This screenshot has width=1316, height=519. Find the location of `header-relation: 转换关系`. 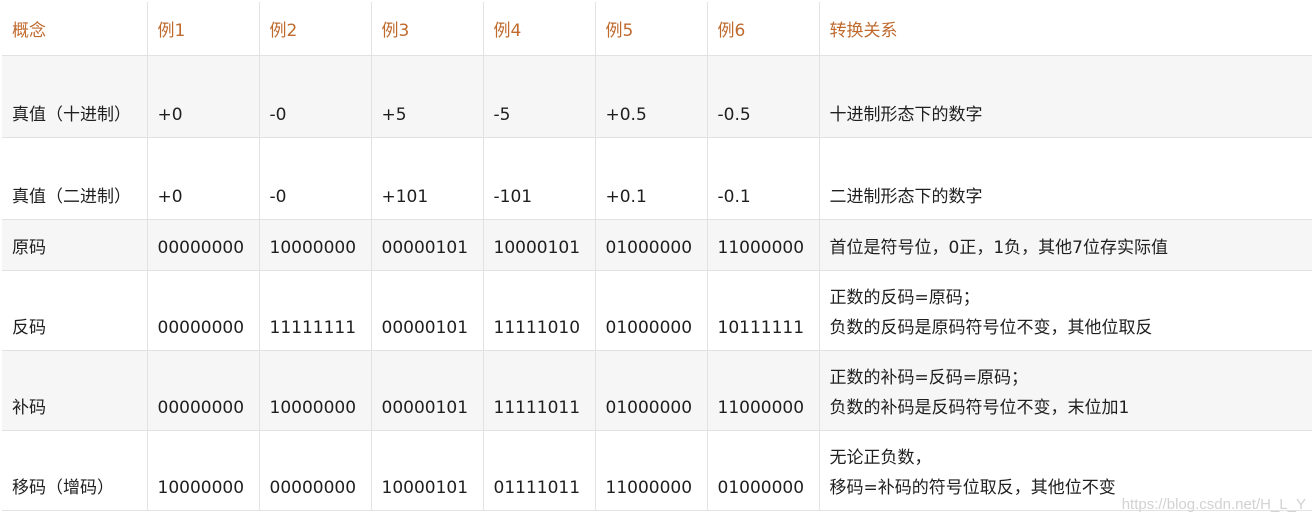

header-relation: 转换关系 is located at coordinates (1065, 29).